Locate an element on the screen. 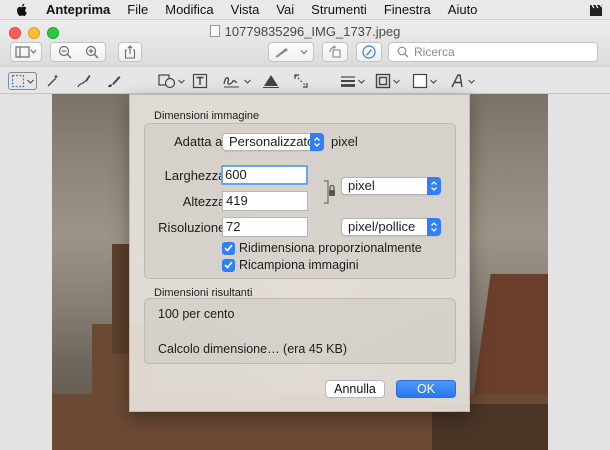 The width and height of the screenshot is (610, 450). zoom-in-icon is located at coordinates (92, 52).